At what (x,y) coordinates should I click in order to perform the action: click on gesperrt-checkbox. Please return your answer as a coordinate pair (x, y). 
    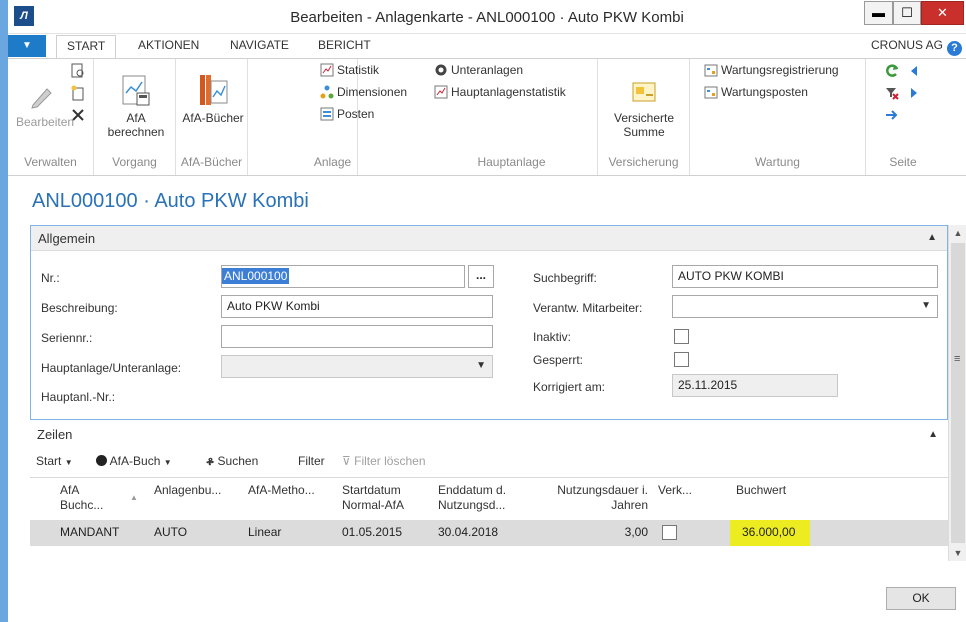
    Looking at the image, I should click on (681, 359).